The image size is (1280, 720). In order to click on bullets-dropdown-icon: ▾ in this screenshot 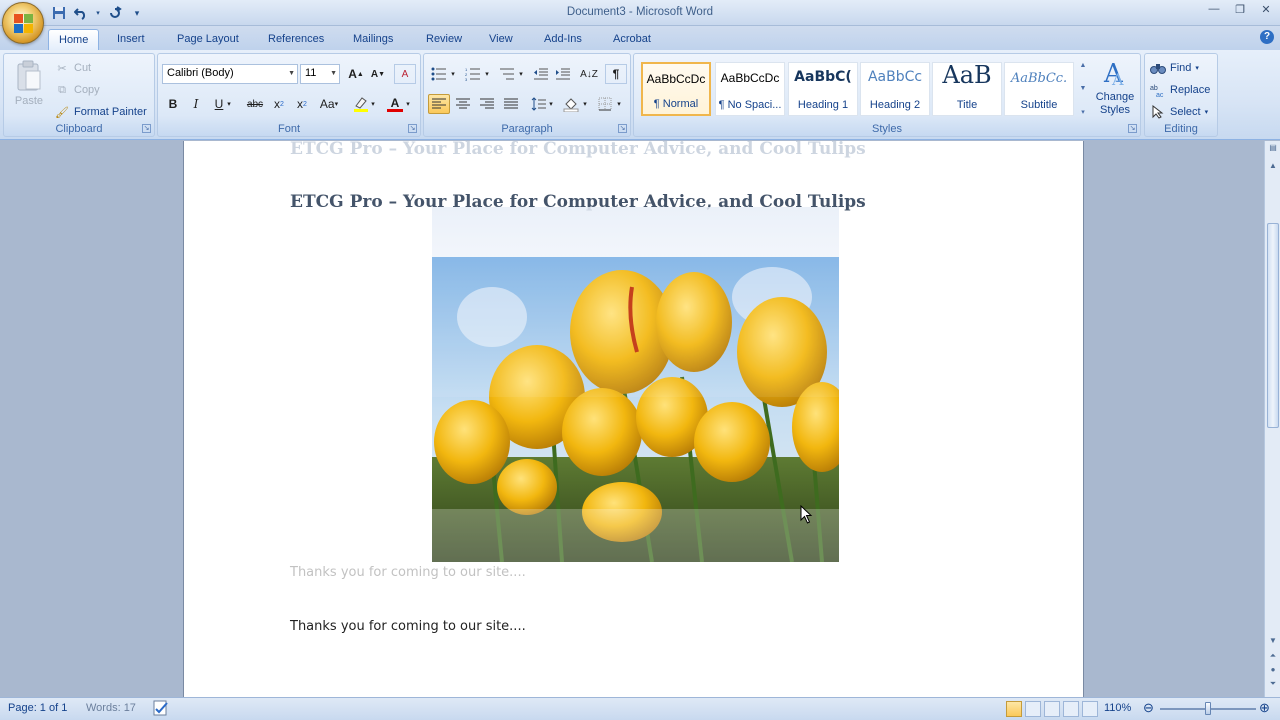, I will do `click(453, 74)`.